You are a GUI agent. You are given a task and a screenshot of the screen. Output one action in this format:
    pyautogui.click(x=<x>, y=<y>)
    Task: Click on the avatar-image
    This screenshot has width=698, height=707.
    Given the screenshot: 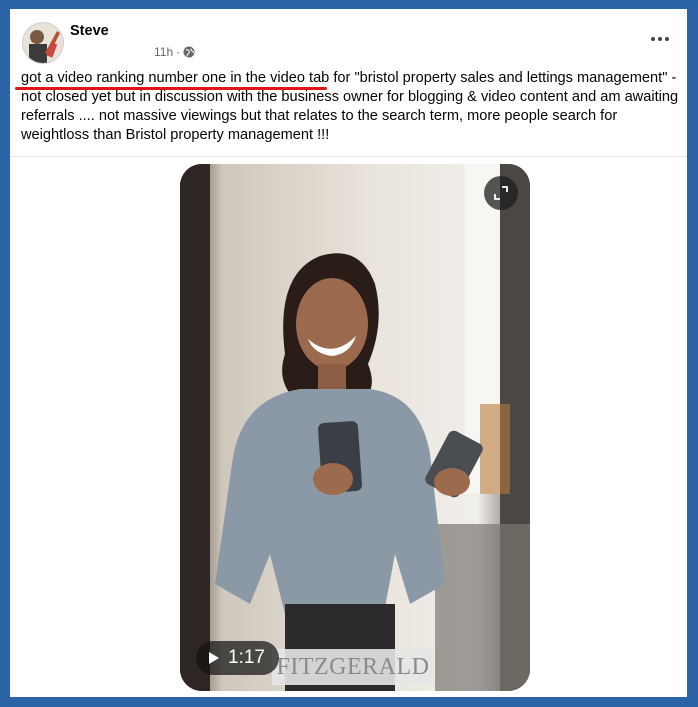 What is the action you would take?
    pyautogui.click(x=43, y=43)
    